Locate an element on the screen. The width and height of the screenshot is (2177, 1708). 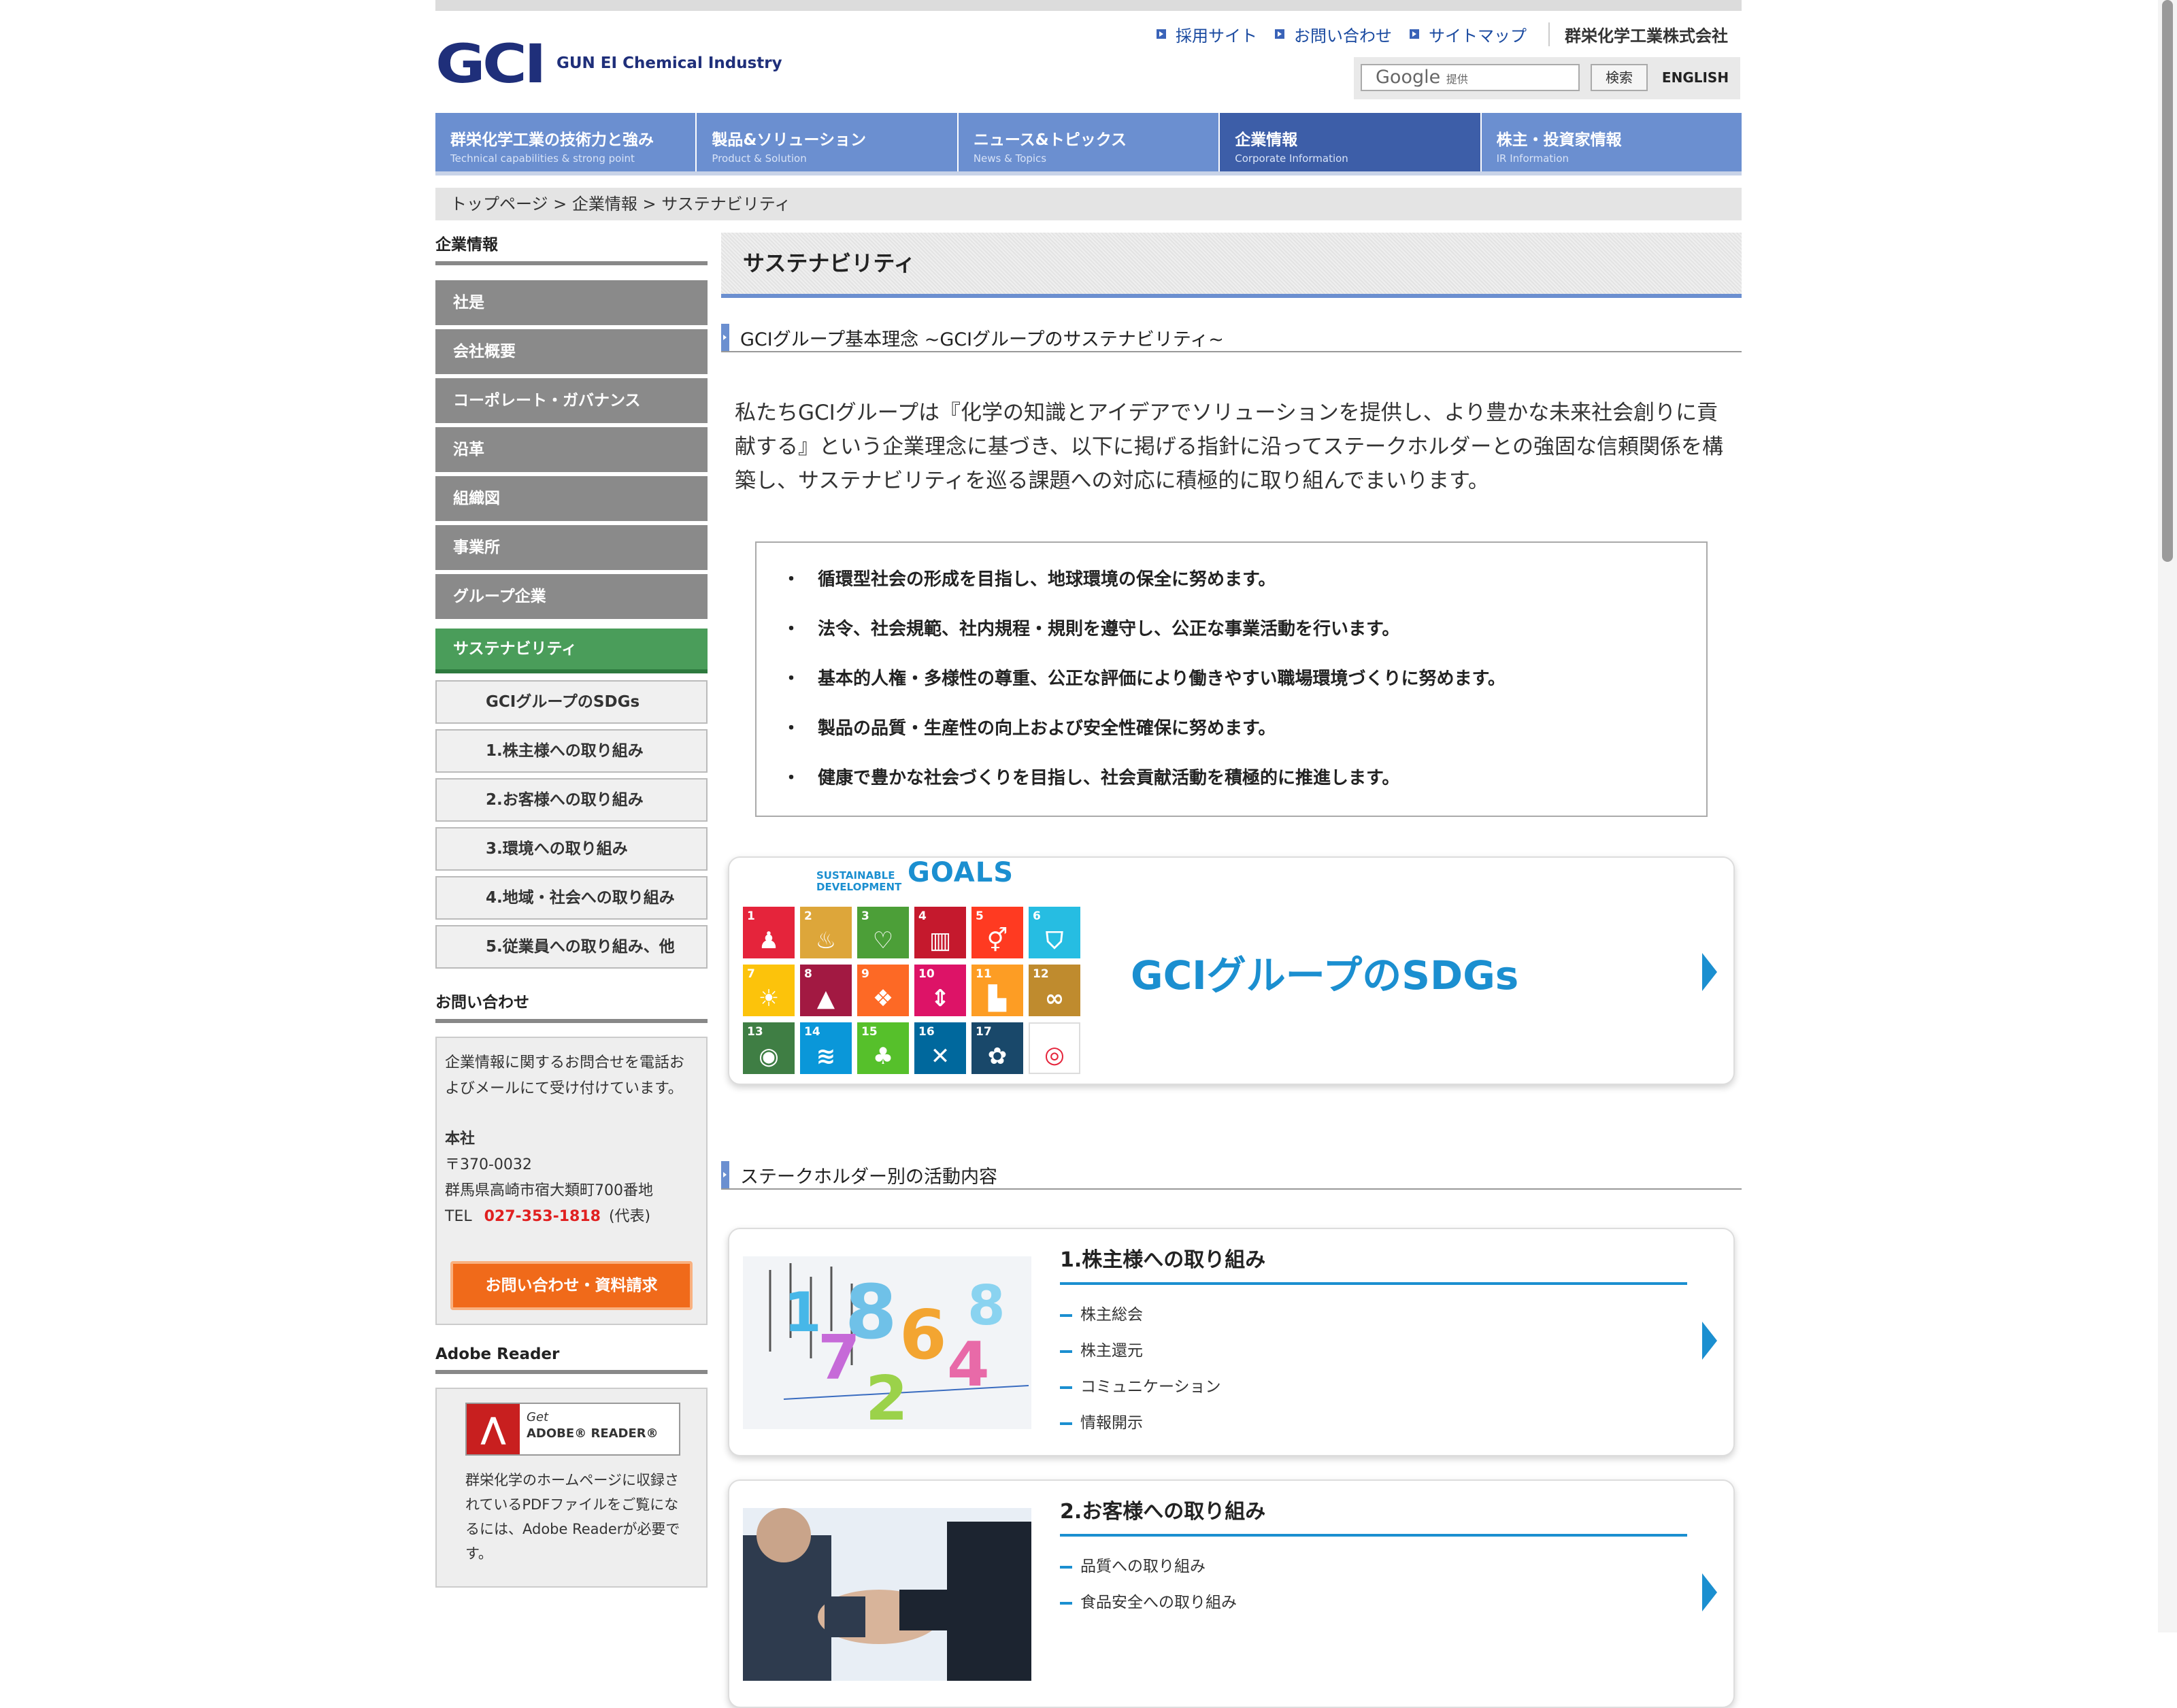
sdg-goal-tile: 3 ♡ is located at coordinates (883, 932).